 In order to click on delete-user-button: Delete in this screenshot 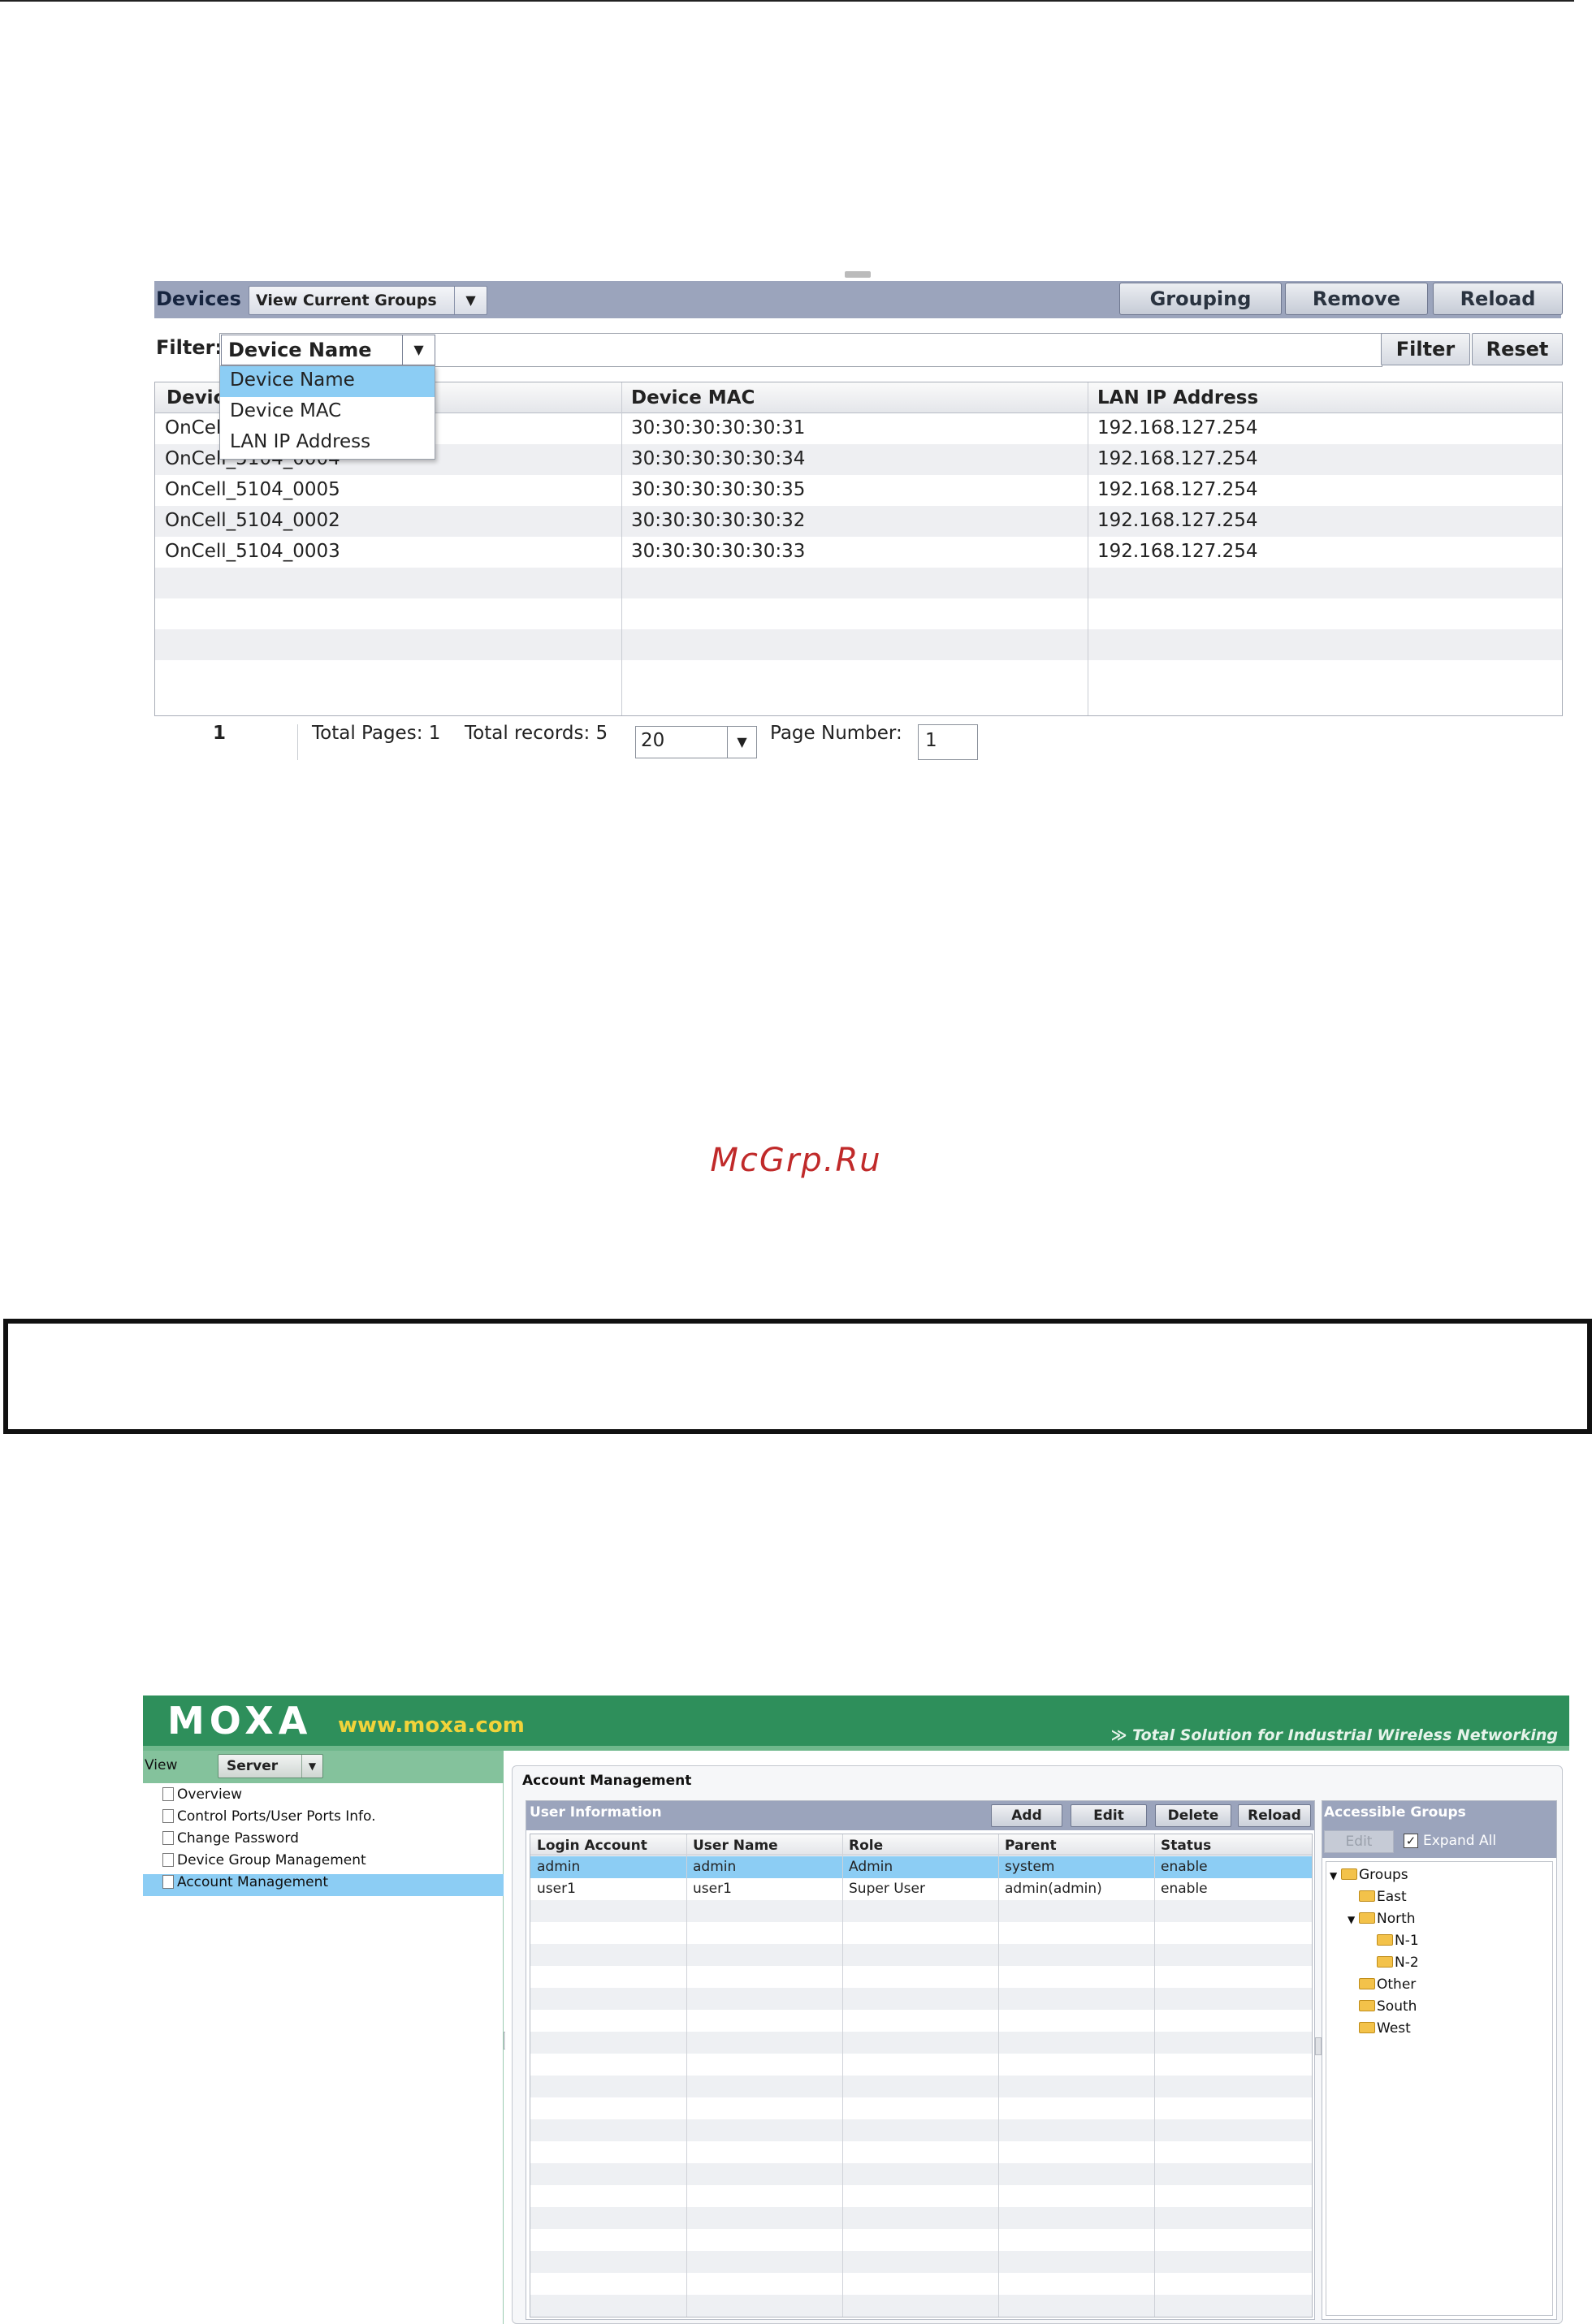, I will do `click(1193, 1815)`.